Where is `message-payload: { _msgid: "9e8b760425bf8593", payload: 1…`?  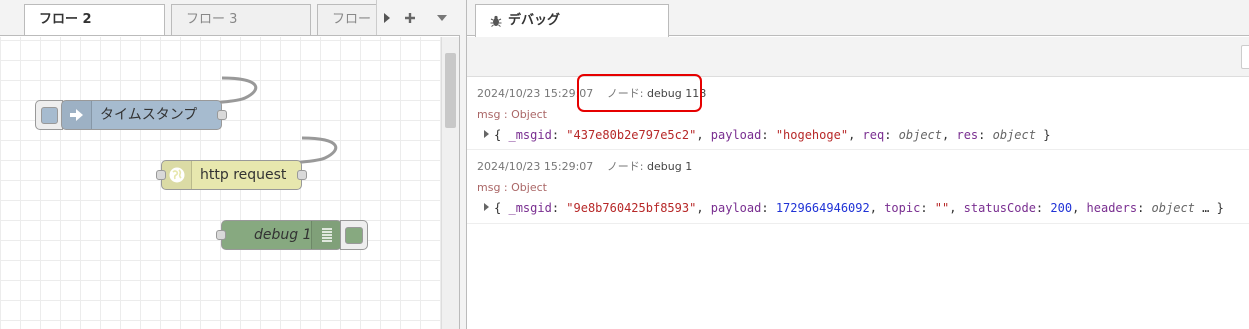 message-payload: { _msgid: "9e8b760425bf8593", payload: 1… is located at coordinates (854, 208).